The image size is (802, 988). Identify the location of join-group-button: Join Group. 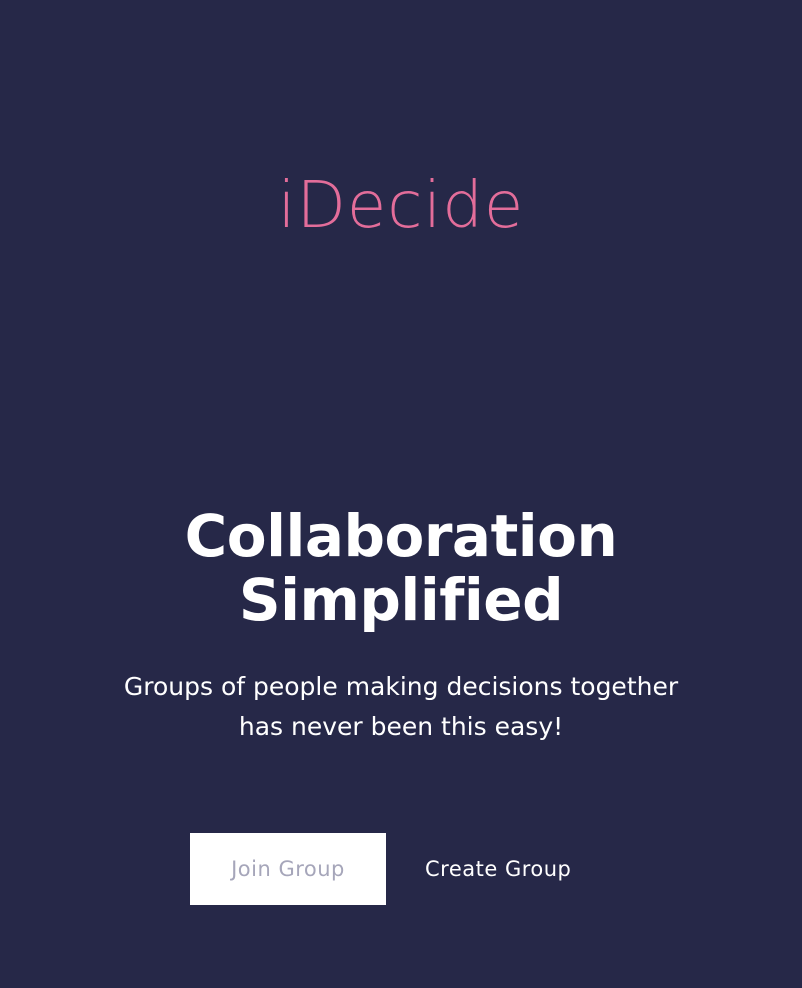
(288, 869).